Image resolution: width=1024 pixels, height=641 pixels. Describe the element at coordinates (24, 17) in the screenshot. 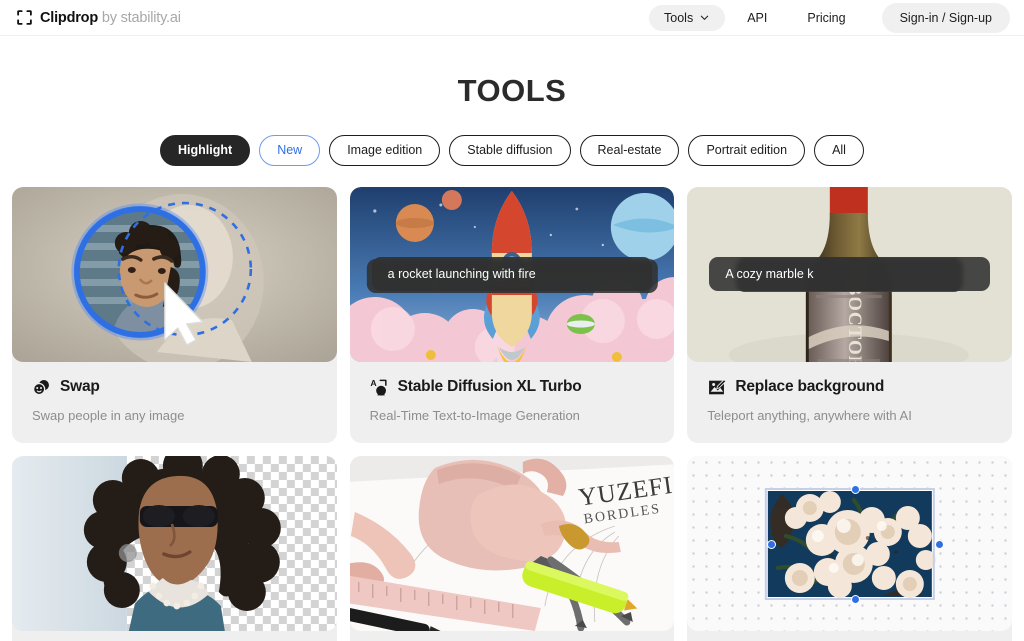

I see `clipdrop-bracket-icon` at that location.